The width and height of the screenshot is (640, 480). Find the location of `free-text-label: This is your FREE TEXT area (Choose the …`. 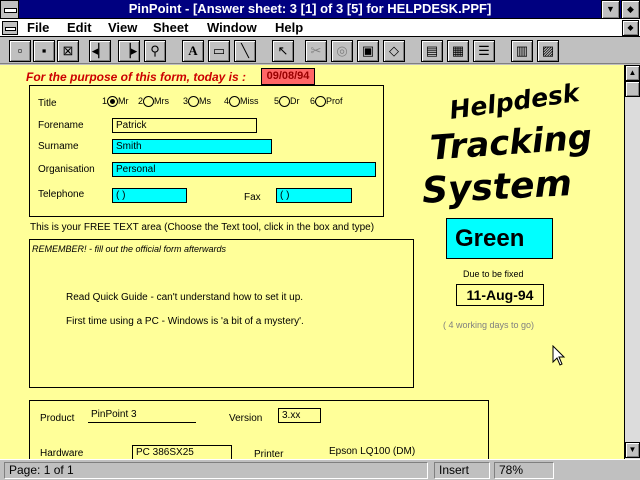

free-text-label: This is your FREE TEXT area (Choose the … is located at coordinates (202, 227).